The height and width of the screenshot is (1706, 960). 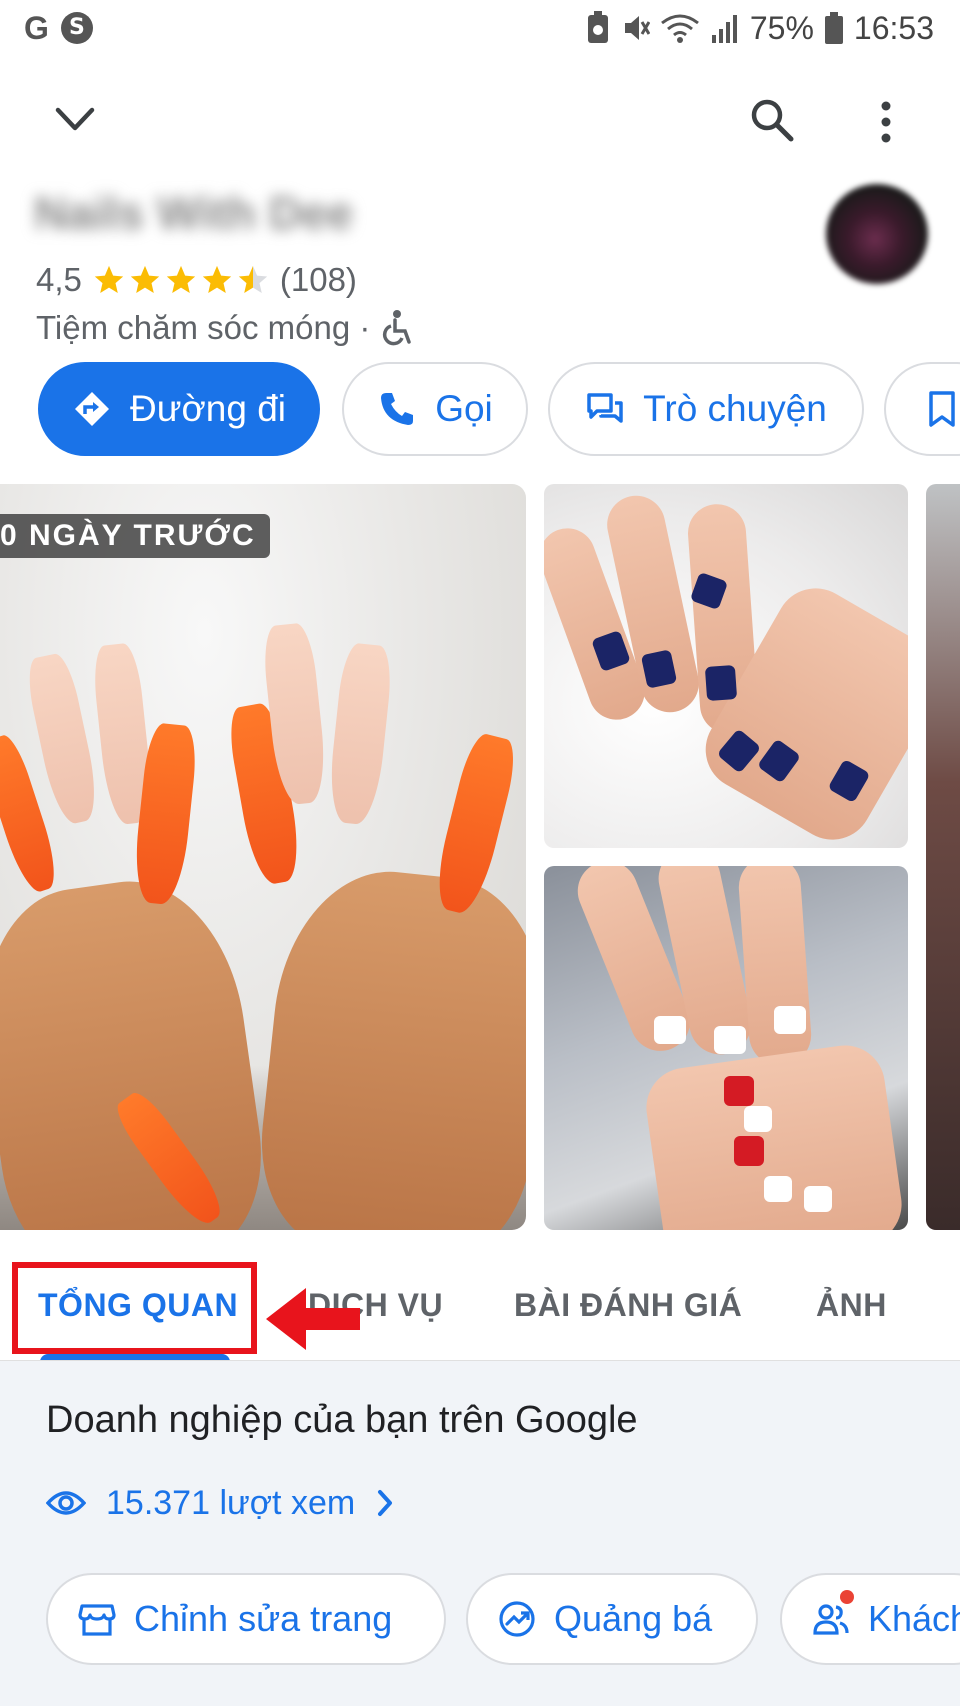 I want to click on customers-label: Khách, so click(x=914, y=1618).